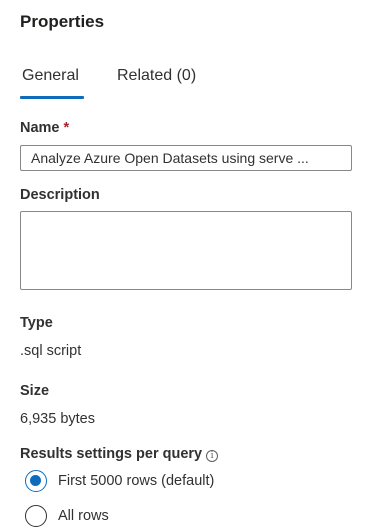  I want to click on size-label: Size, so click(35, 391).